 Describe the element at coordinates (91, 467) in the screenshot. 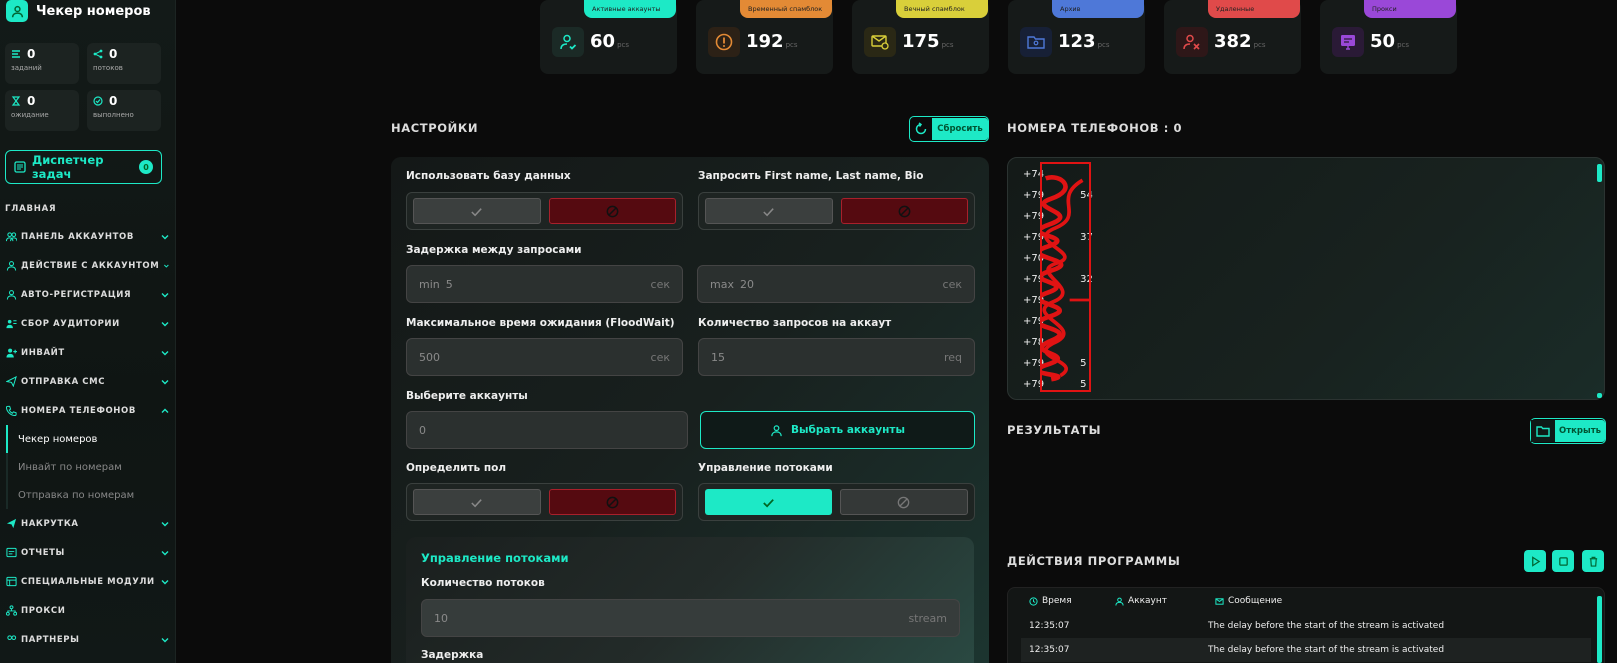

I see `sub-item-invite-by-numbers: Инвайт по номерам` at that location.